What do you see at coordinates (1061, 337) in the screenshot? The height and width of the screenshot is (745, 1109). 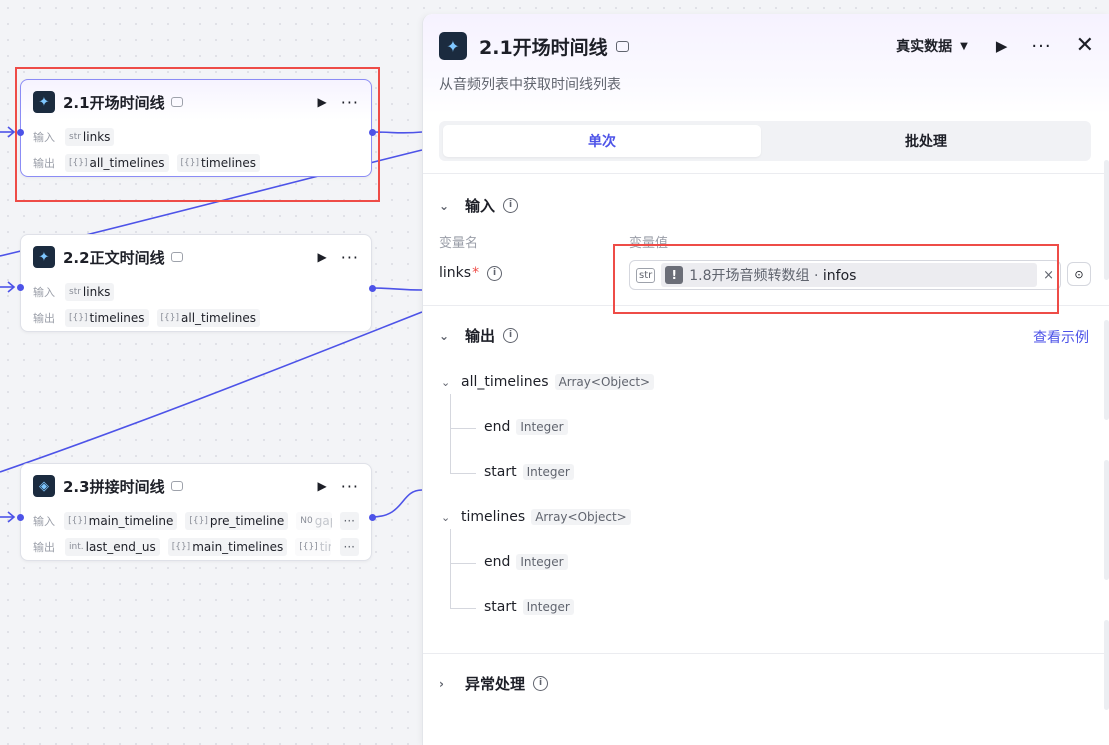 I see `view-example-link: 查看示例` at bounding box center [1061, 337].